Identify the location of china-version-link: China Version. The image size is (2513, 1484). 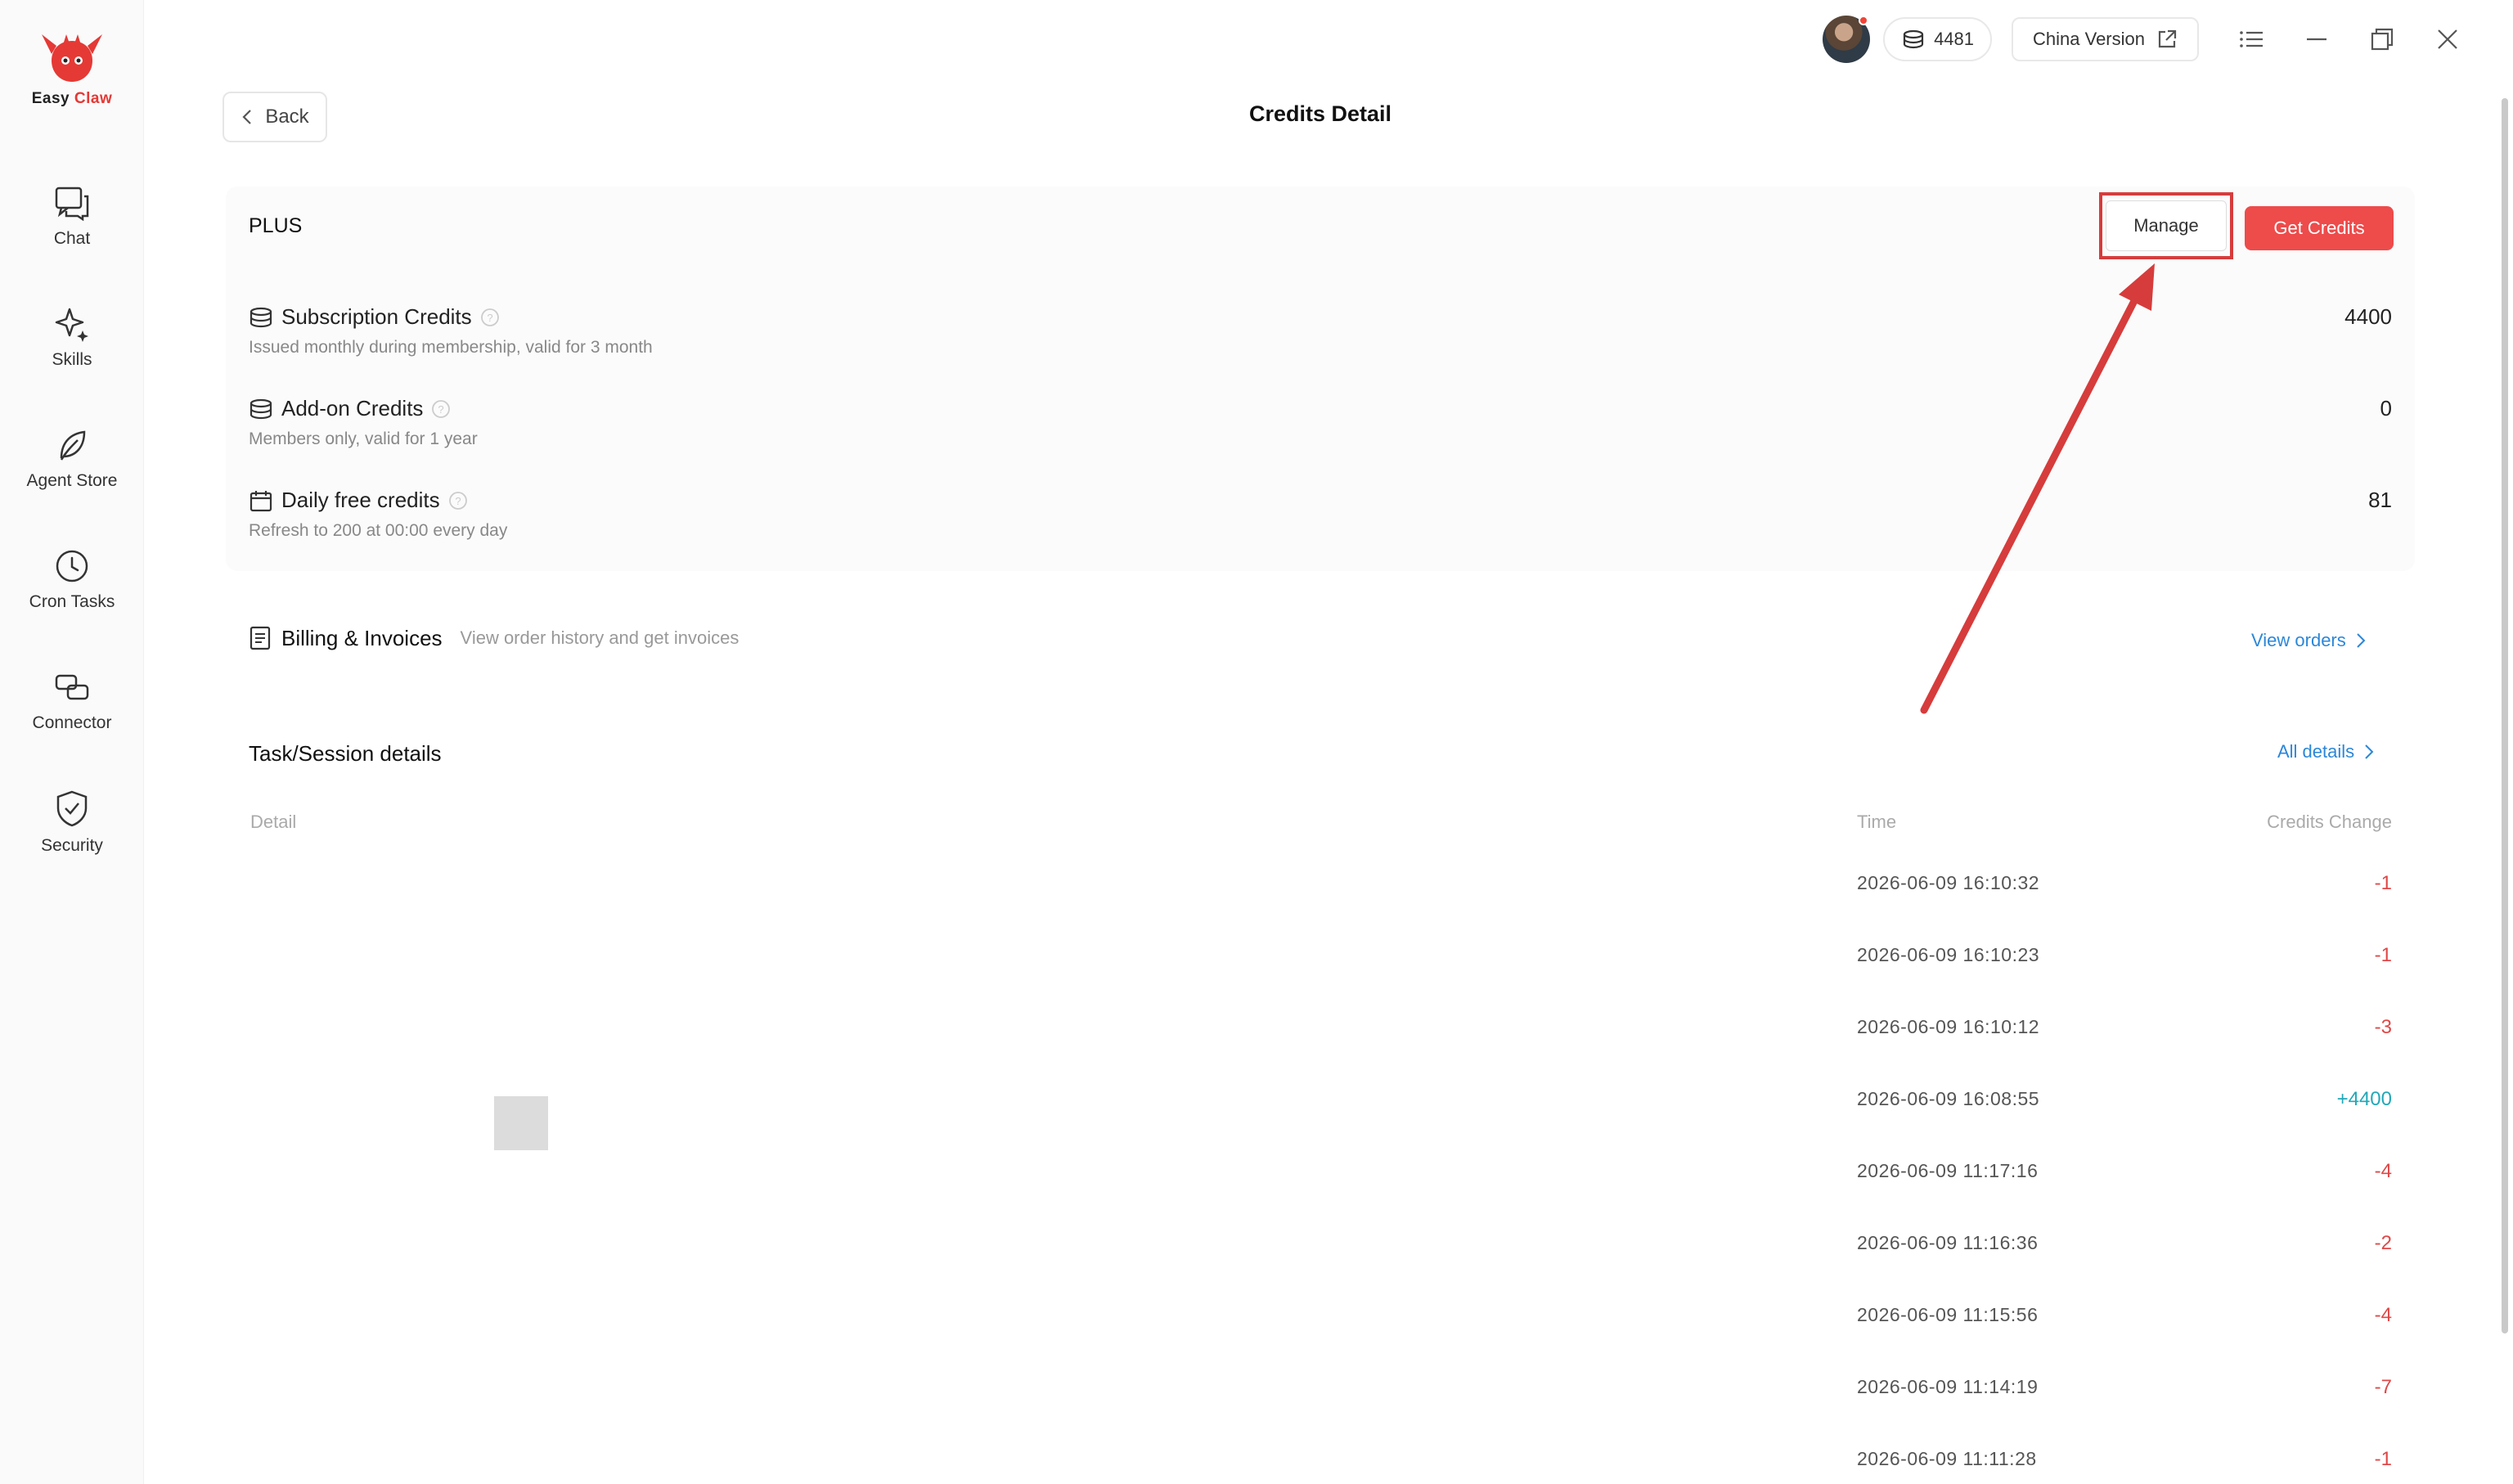
(2105, 39).